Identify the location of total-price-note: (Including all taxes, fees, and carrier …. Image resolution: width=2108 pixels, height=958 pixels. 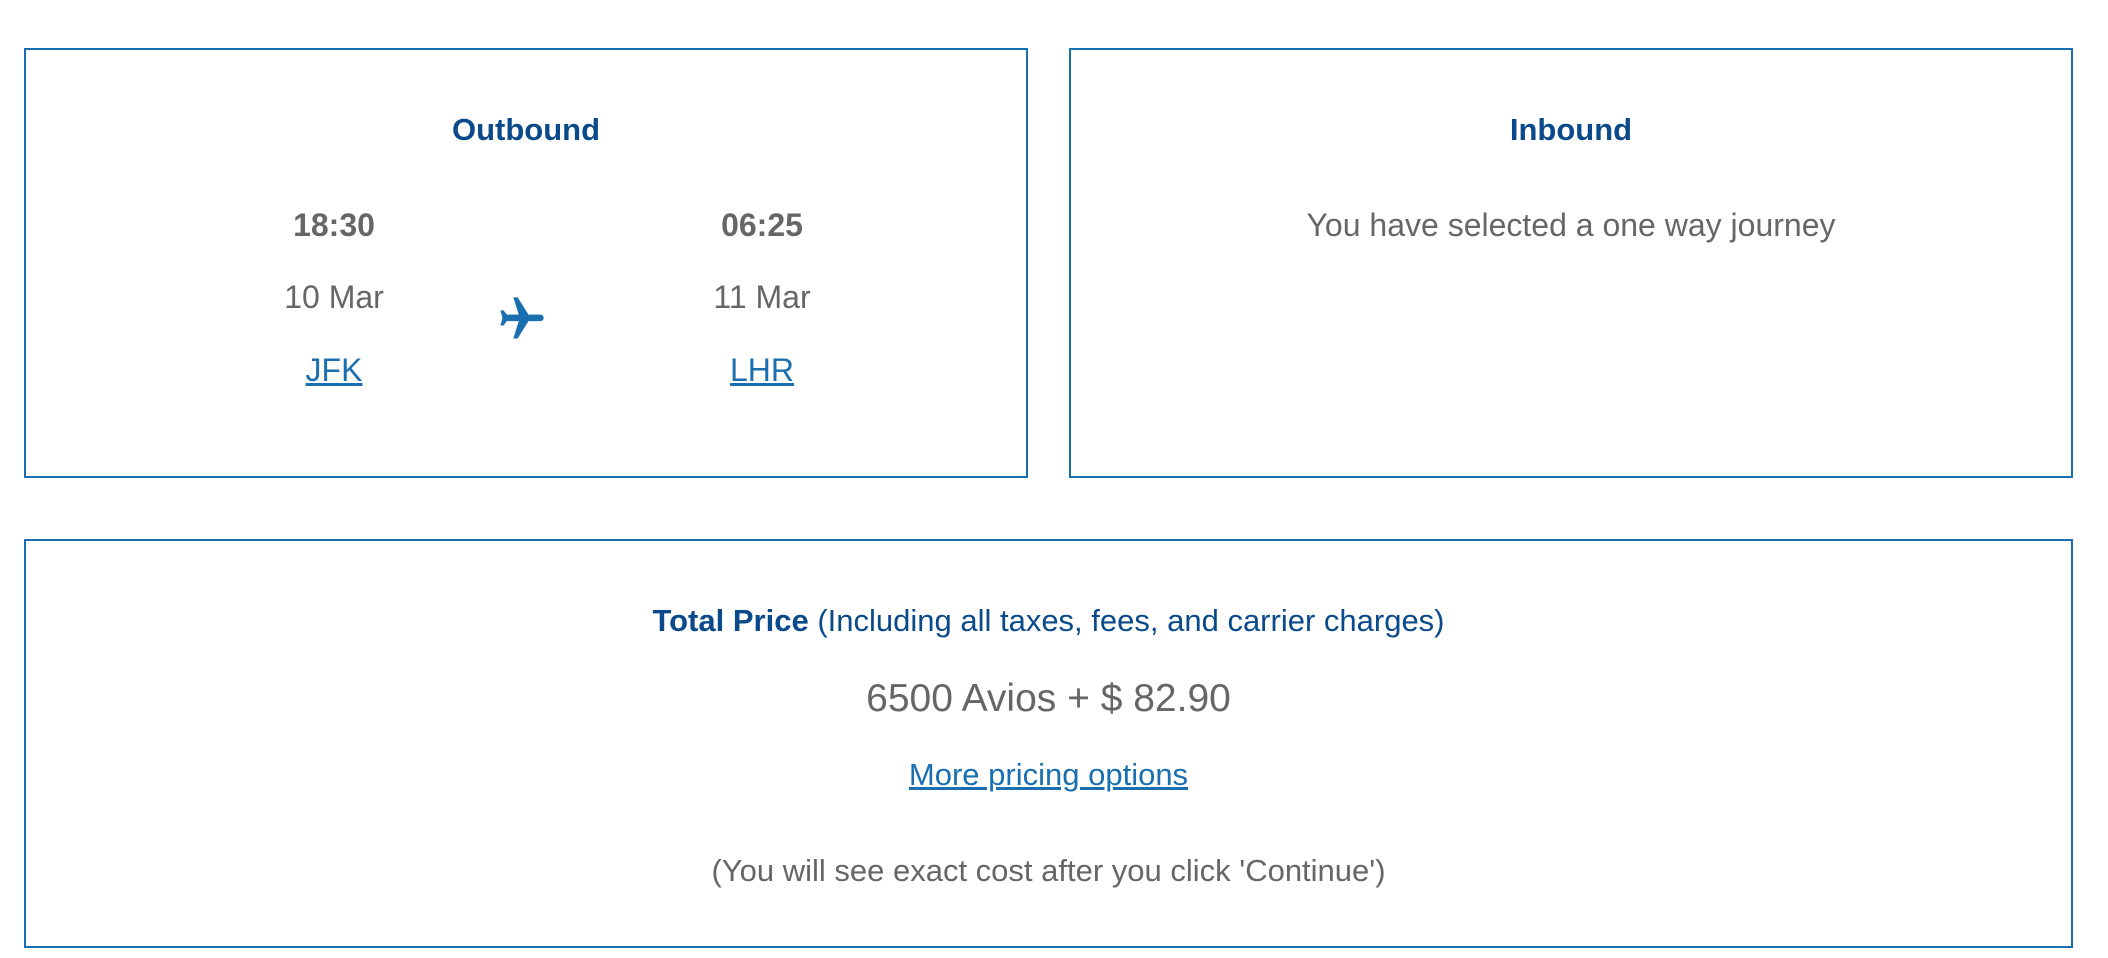
(1131, 620).